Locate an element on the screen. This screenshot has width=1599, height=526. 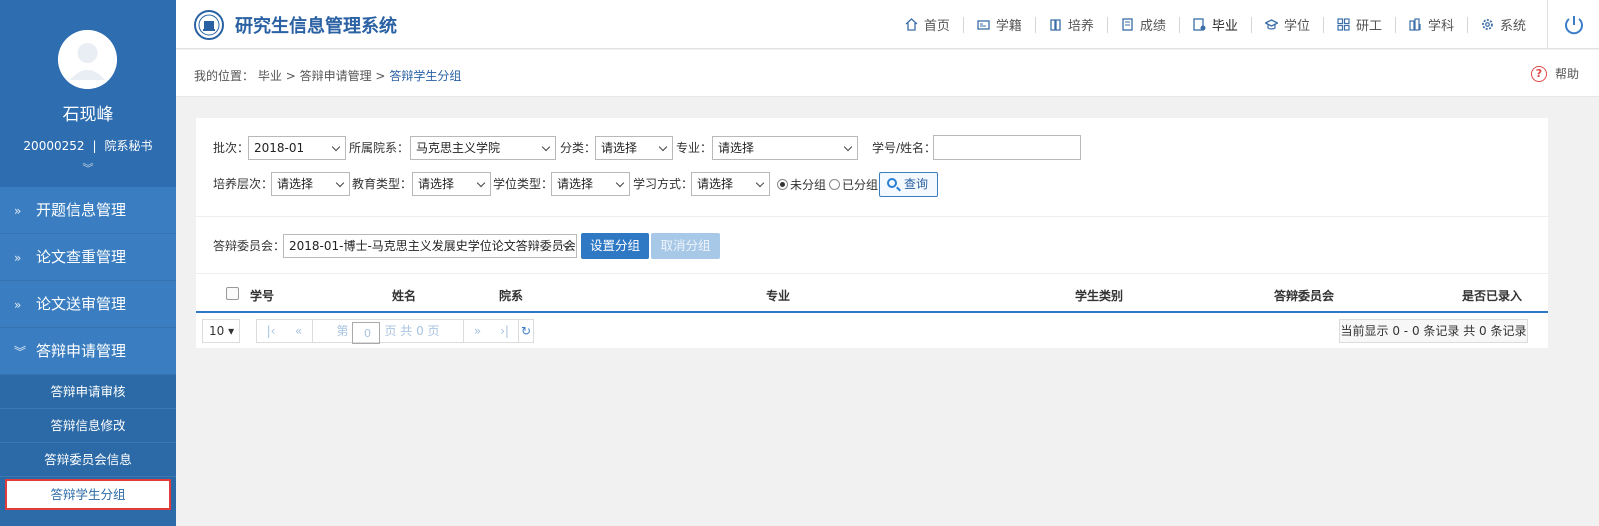
grid-icon is located at coordinates (1343, 24).